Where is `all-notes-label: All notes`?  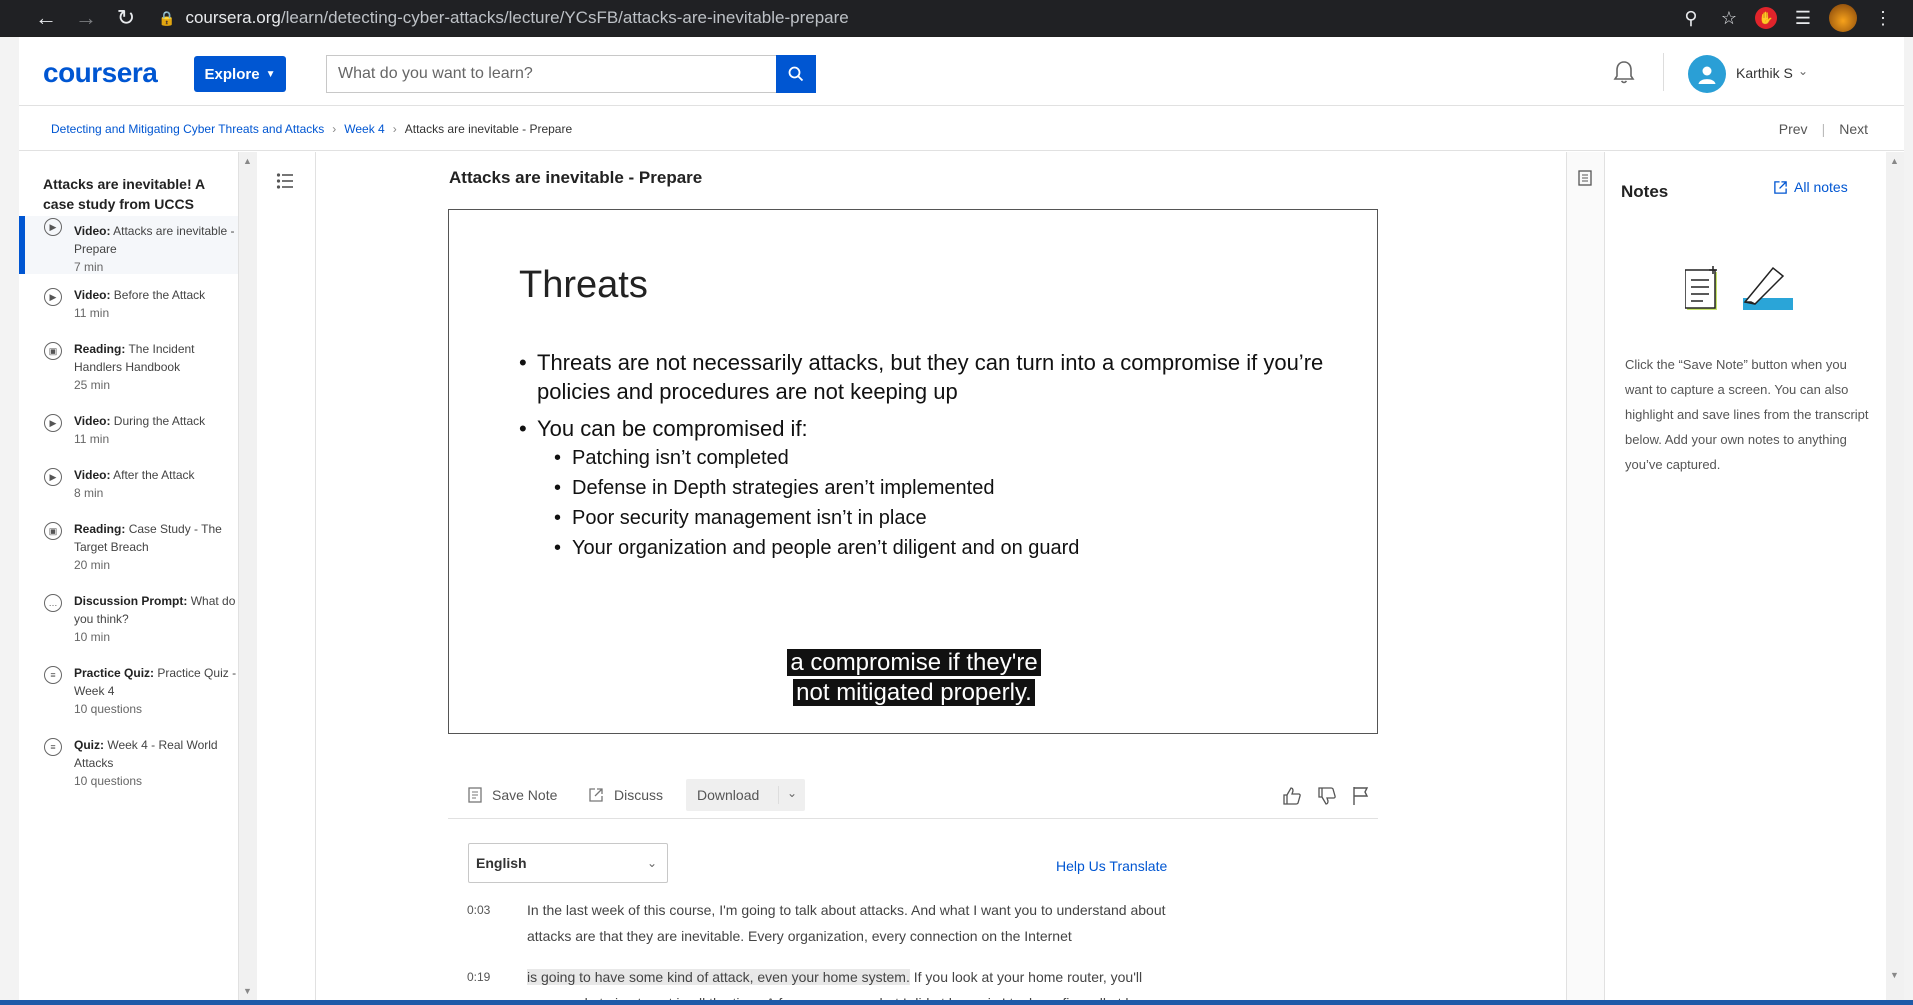
all-notes-label: All notes is located at coordinates (1821, 187).